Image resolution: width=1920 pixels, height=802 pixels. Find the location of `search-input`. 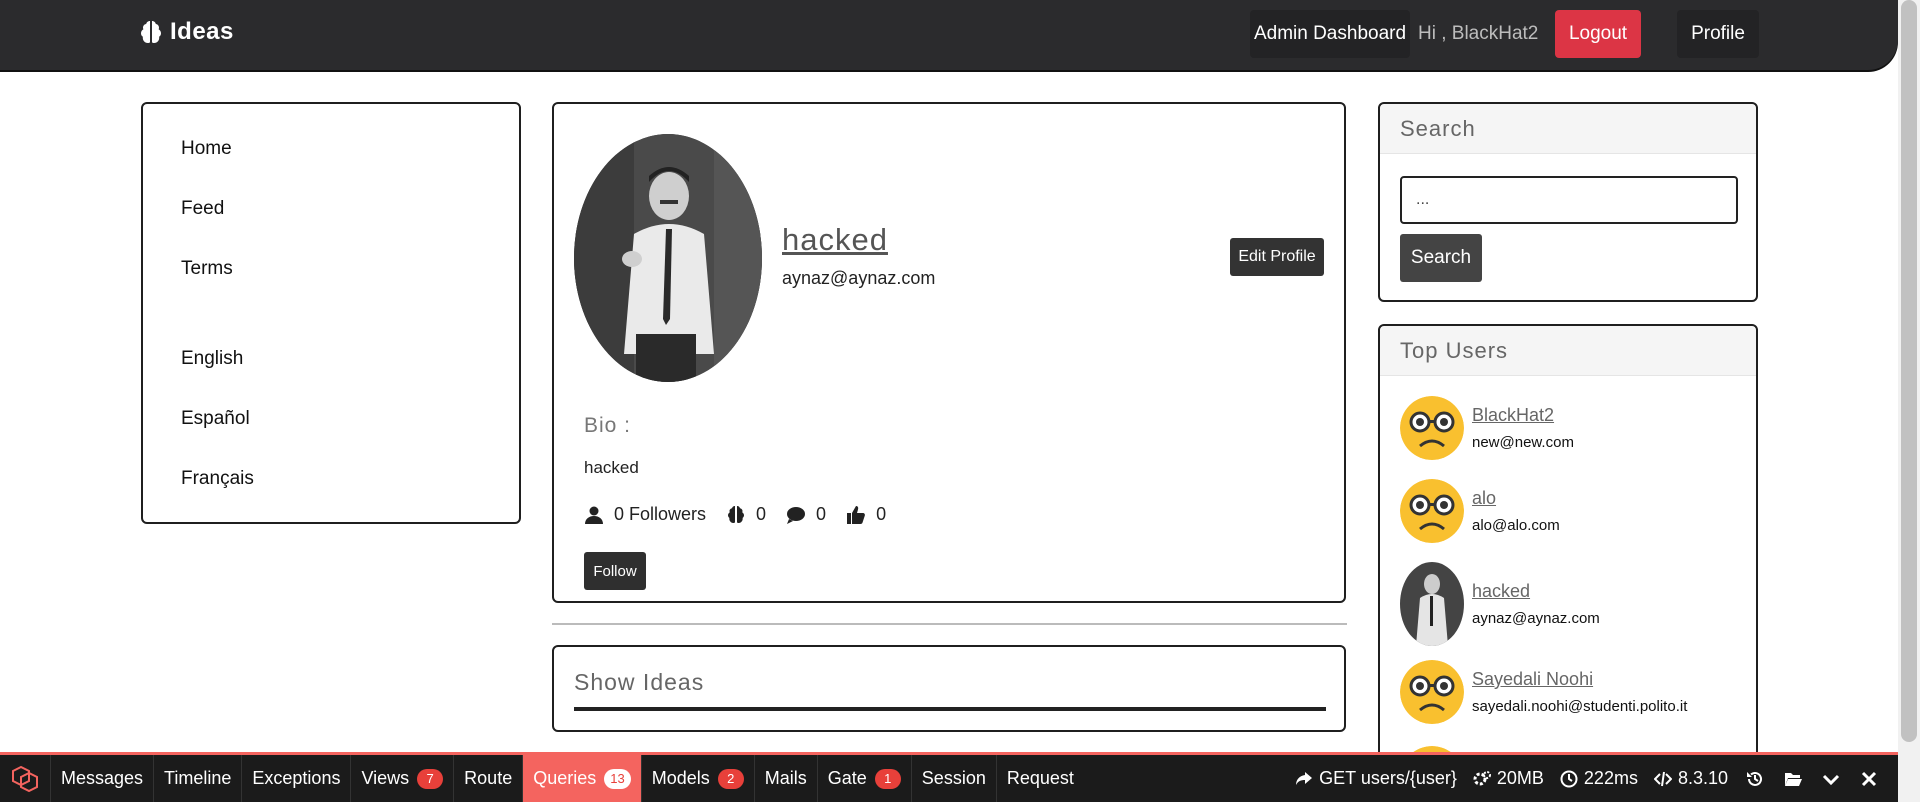

search-input is located at coordinates (1569, 200).